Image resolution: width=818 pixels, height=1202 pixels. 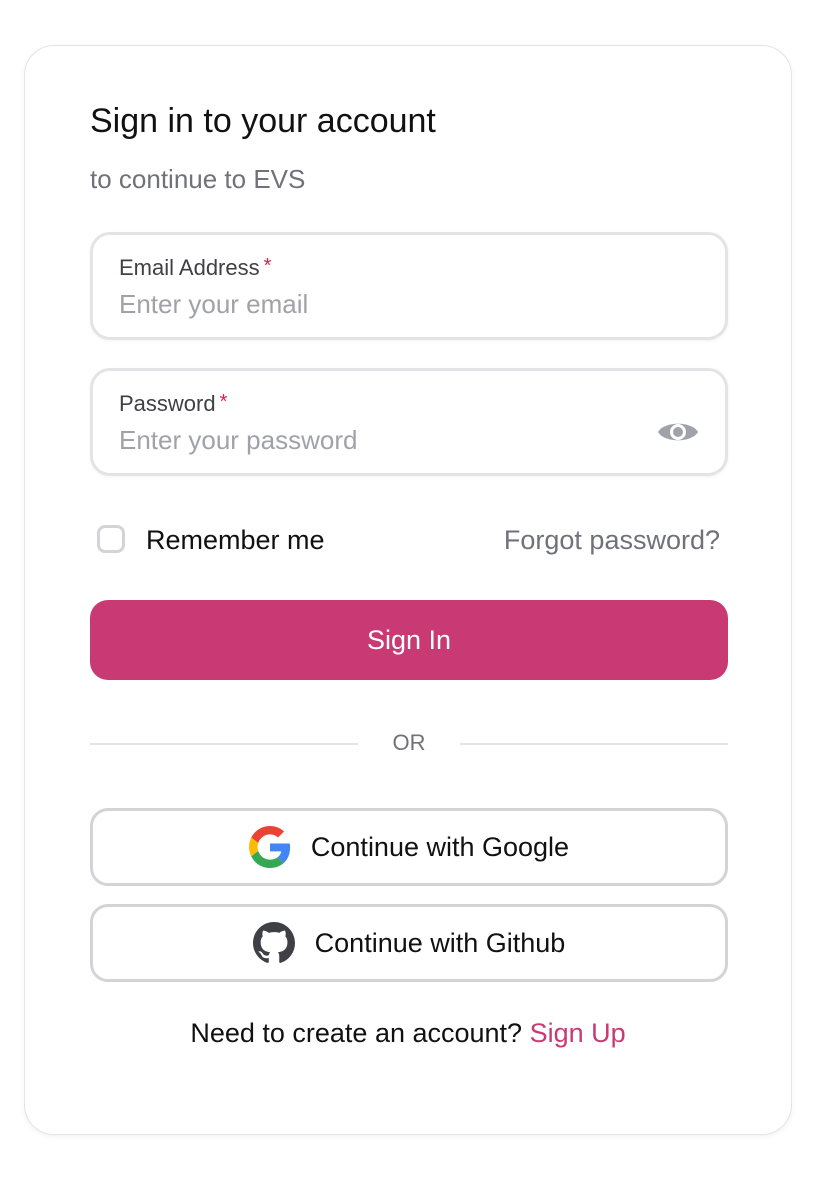 I want to click on sign-up-link: Sign Up, so click(x=578, y=1033).